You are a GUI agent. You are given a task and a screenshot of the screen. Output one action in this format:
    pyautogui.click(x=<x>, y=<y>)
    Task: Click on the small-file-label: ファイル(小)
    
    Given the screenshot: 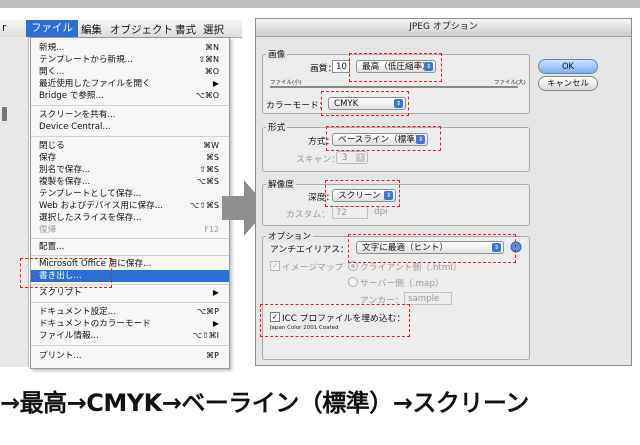 What is the action you would take?
    pyautogui.click(x=286, y=83)
    